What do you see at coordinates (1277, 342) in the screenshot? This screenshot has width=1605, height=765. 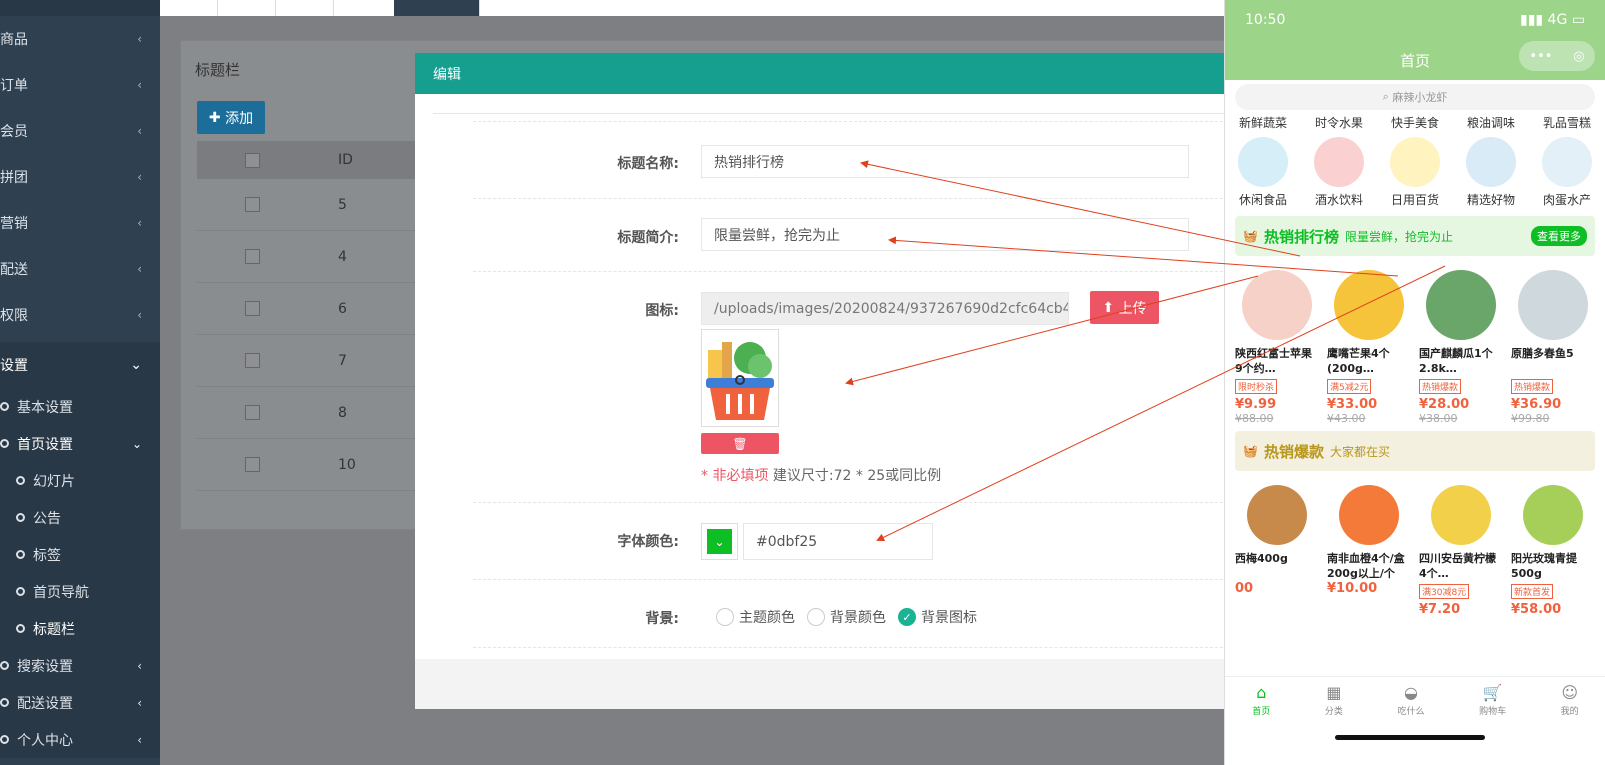 I see `product-card: 陕西红富士苹果9个约… 限时秒杀 ¥9.99 ¥88.00` at bounding box center [1277, 342].